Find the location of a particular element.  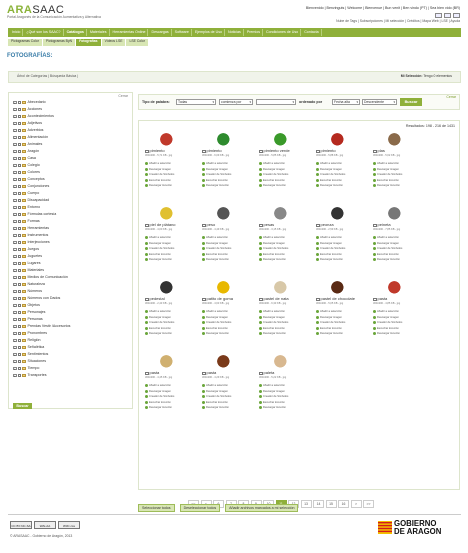

sub-nav-tab: LSE Color is located at coordinates (137, 42).